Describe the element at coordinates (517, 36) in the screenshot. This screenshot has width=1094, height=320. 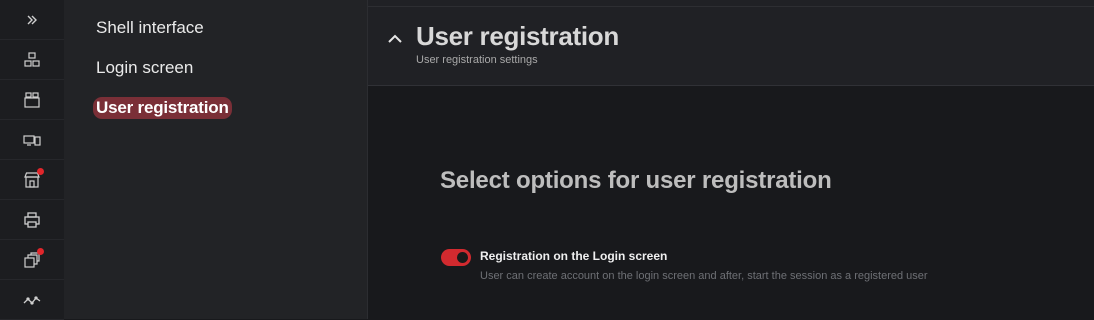
I see `section-title: User registration` at that location.